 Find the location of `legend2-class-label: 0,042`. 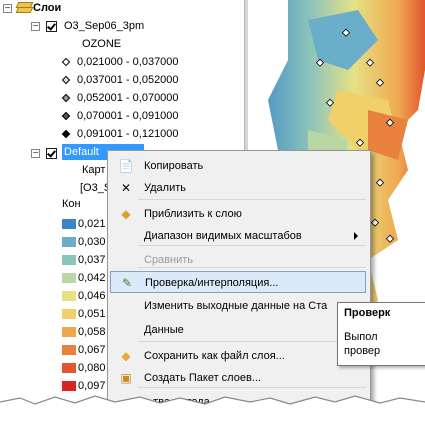

legend2-class-label: 0,042 is located at coordinates (92, 278).